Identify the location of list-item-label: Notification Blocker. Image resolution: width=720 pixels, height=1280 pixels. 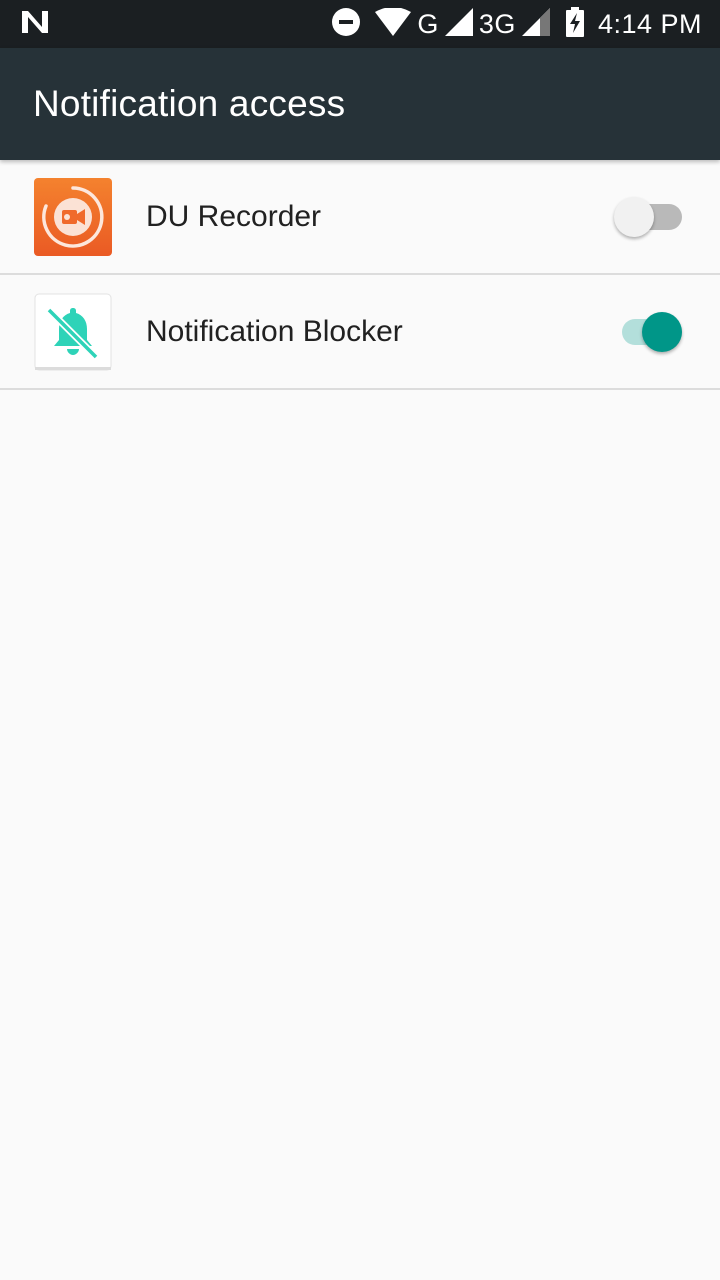
(274, 331).